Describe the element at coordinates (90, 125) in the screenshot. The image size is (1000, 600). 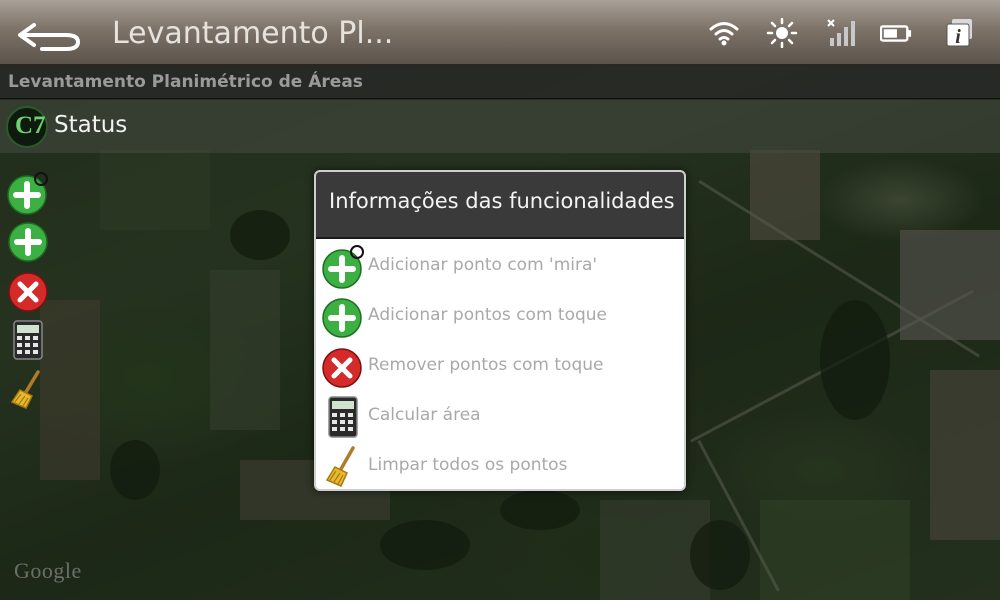
I see `status-label: Status` at that location.